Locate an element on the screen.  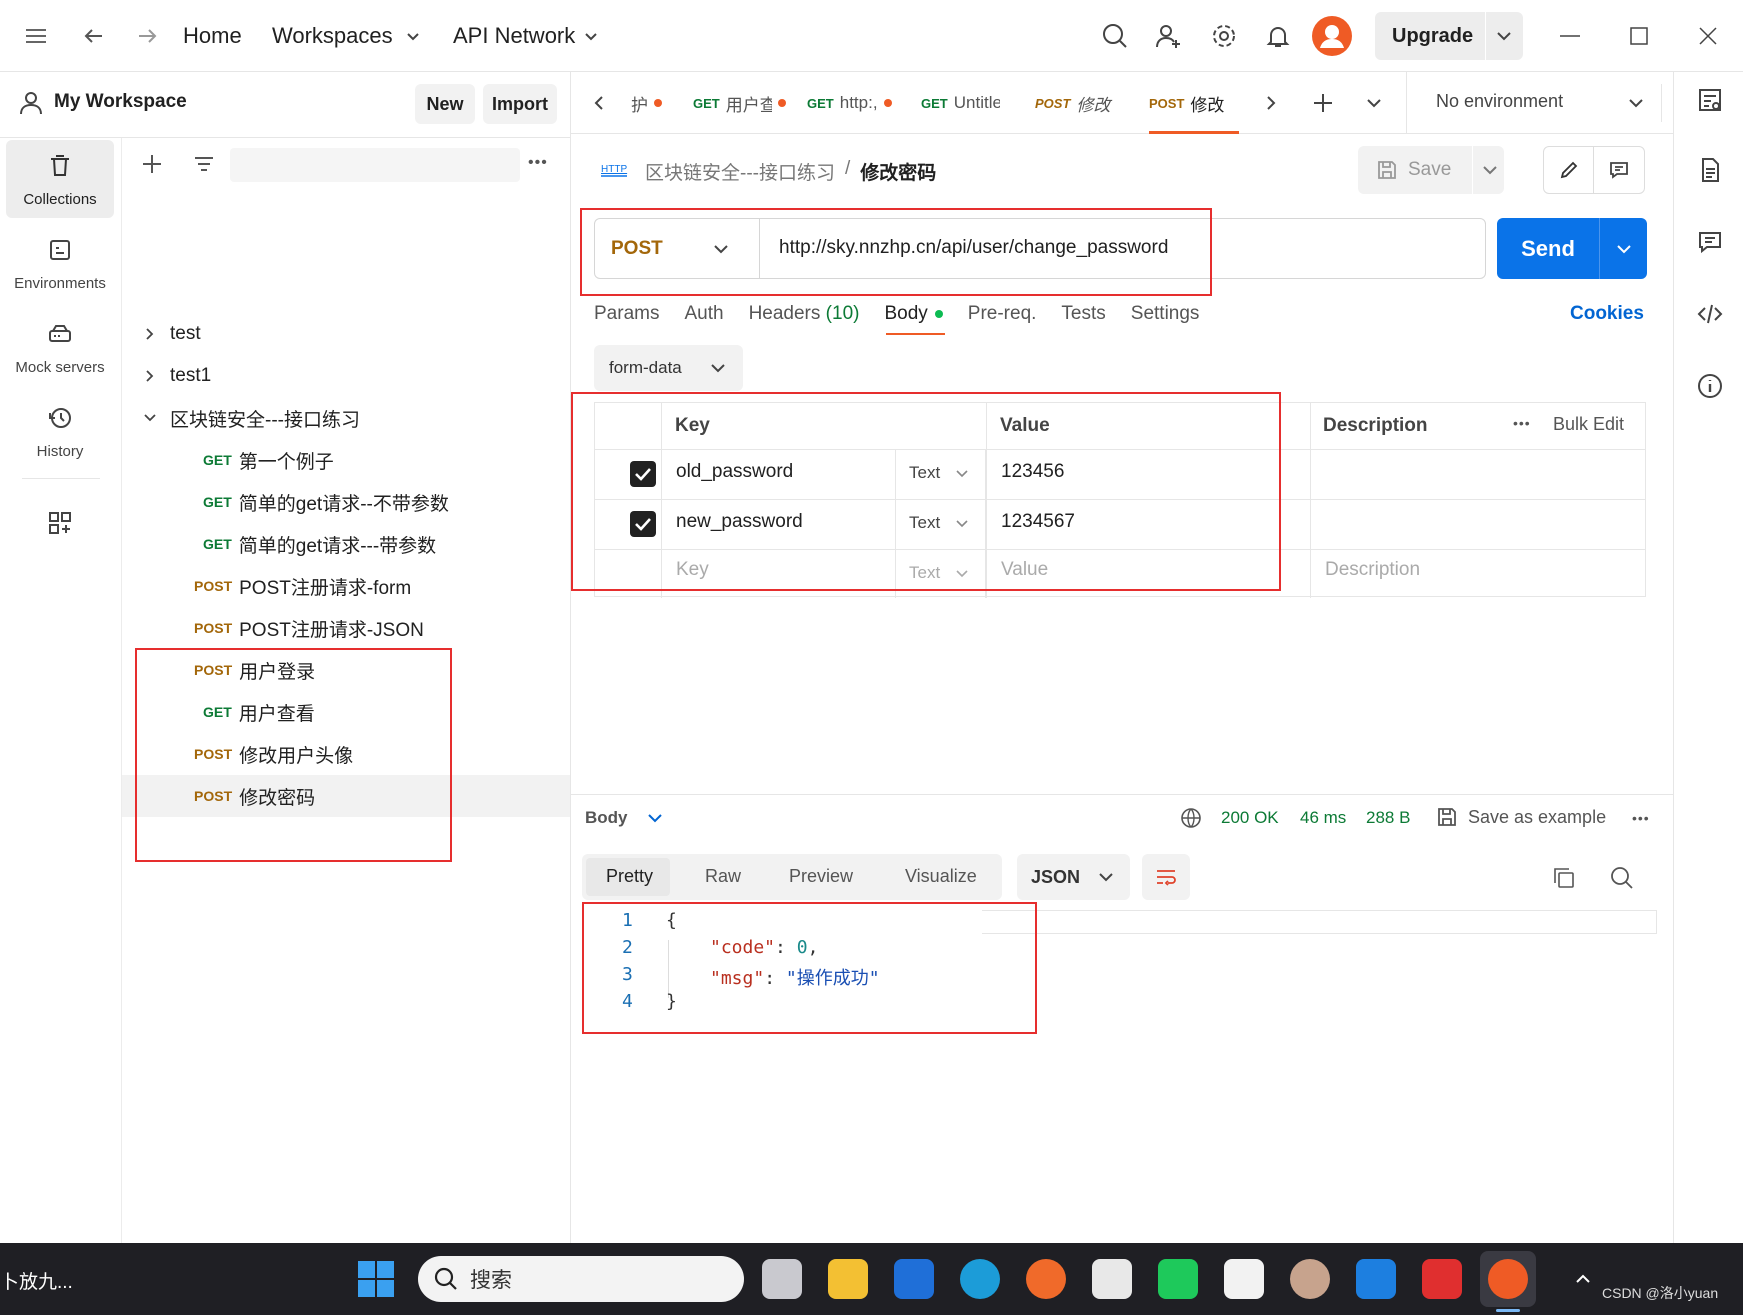
tab-settings: Settings is located at coordinates (1165, 314).